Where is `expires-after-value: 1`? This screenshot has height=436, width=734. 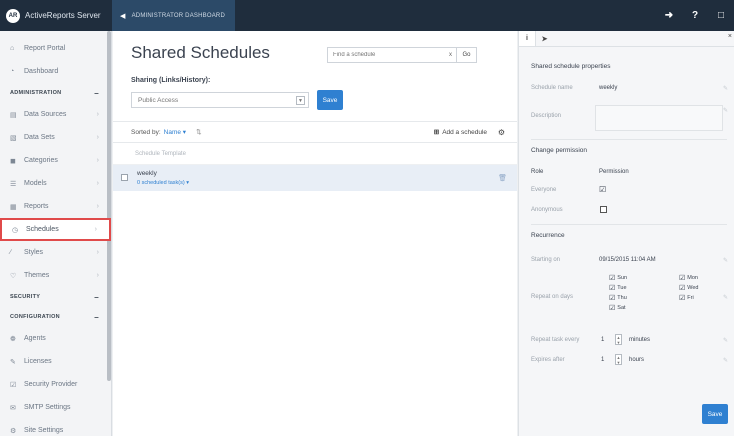
expires-after-value: 1 is located at coordinates (602, 360).